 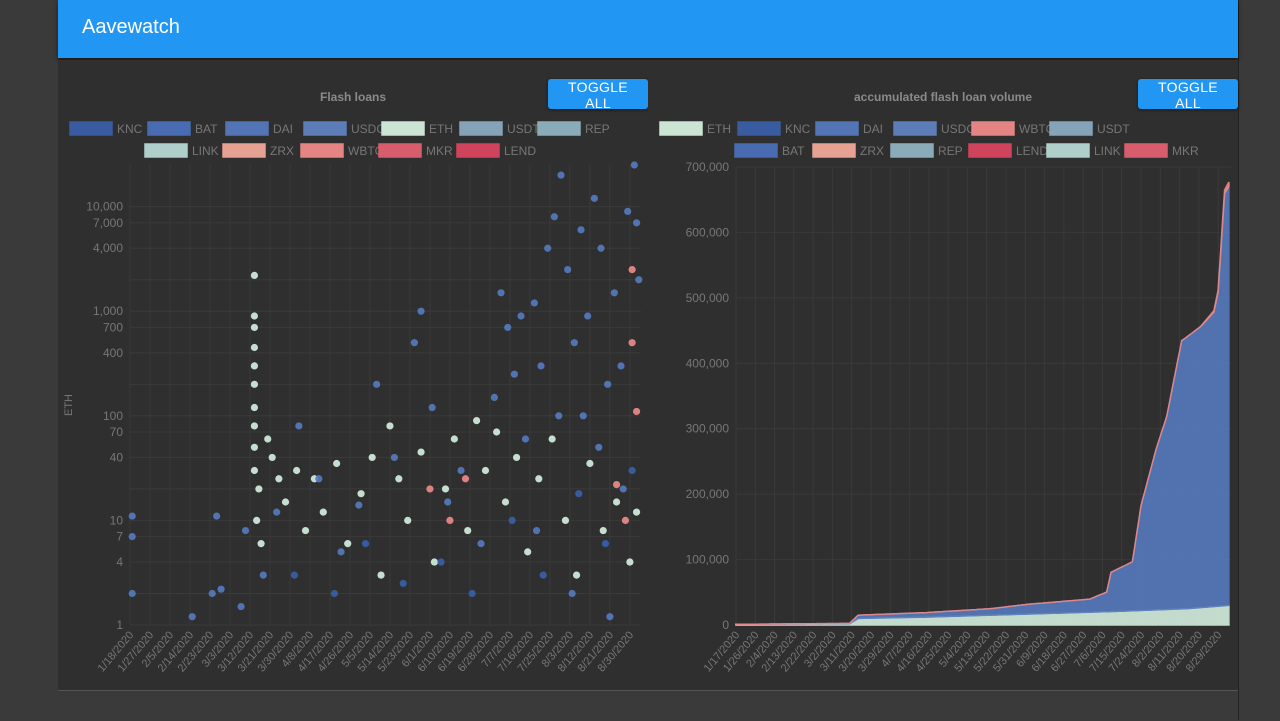 What do you see at coordinates (283, 129) in the screenshot?
I see `legend-label: DAI` at bounding box center [283, 129].